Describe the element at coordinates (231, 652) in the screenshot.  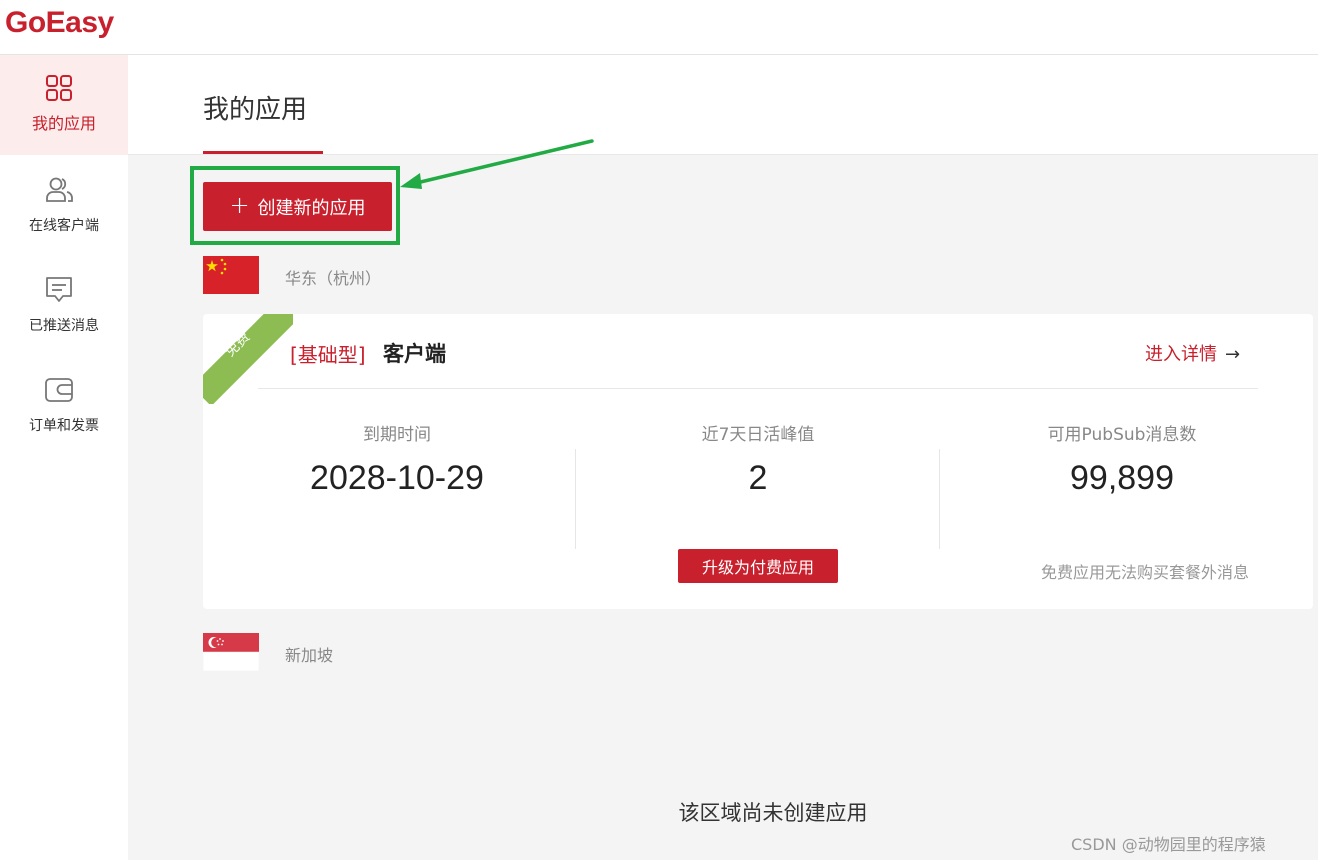
I see `singapore-flag-icon` at that location.